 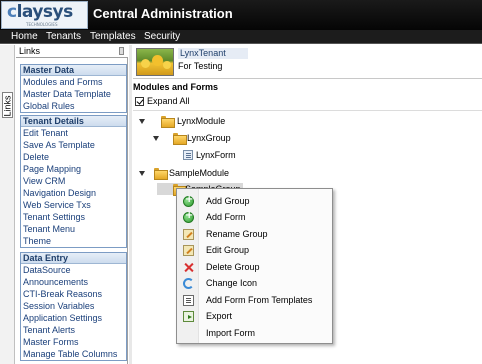 What do you see at coordinates (45, 12) in the screenshot?
I see `logo-text: laysys` at bounding box center [45, 12].